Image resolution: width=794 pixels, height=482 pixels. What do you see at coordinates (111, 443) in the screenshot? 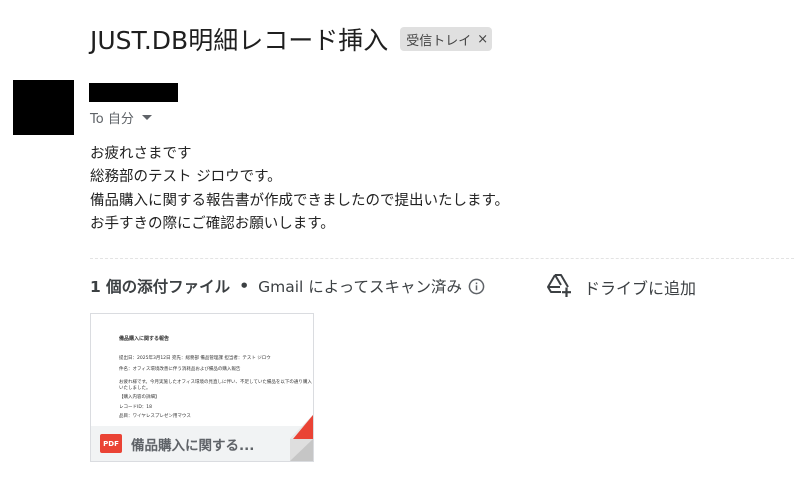
I see `pdf-icon: PDF` at bounding box center [111, 443].